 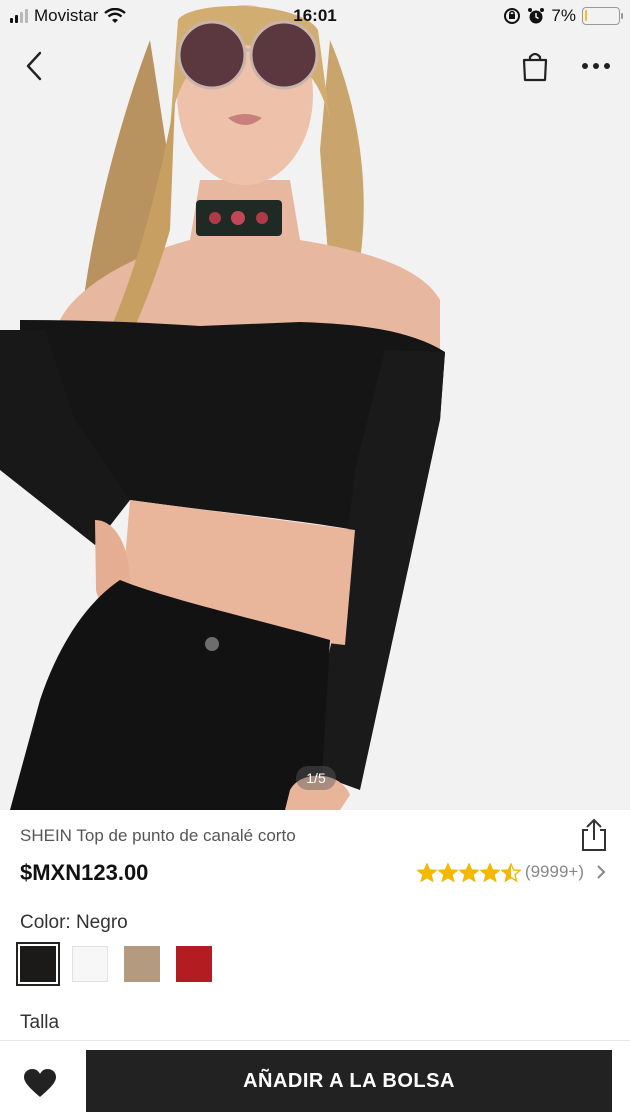 I want to click on share-icon, so click(x=594, y=834).